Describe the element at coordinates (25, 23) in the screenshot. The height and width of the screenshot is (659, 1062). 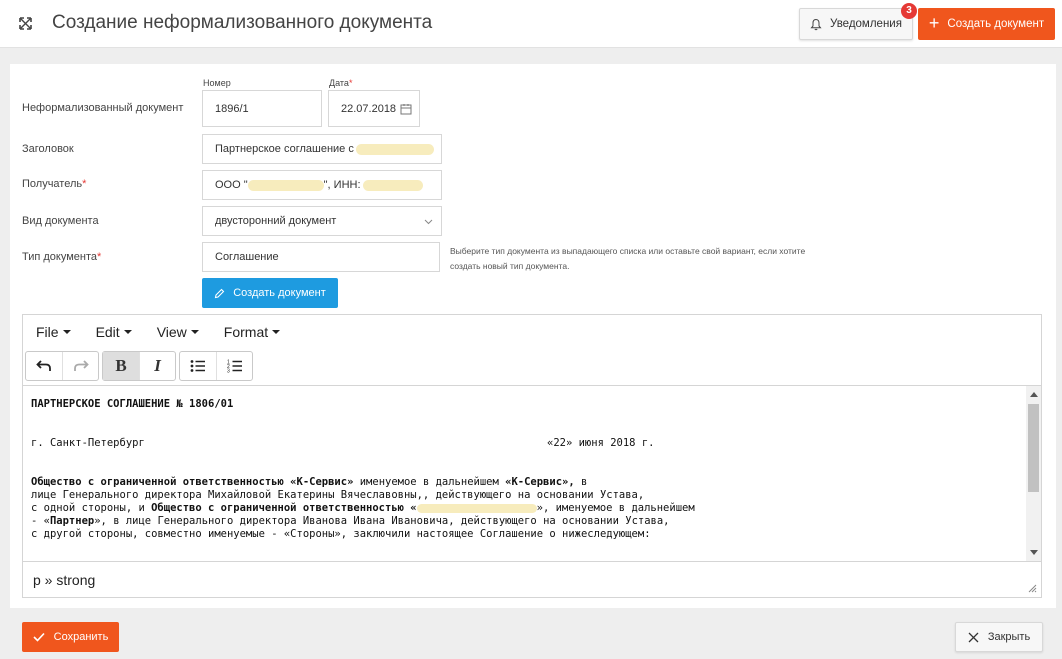
I see `expand-icon` at that location.